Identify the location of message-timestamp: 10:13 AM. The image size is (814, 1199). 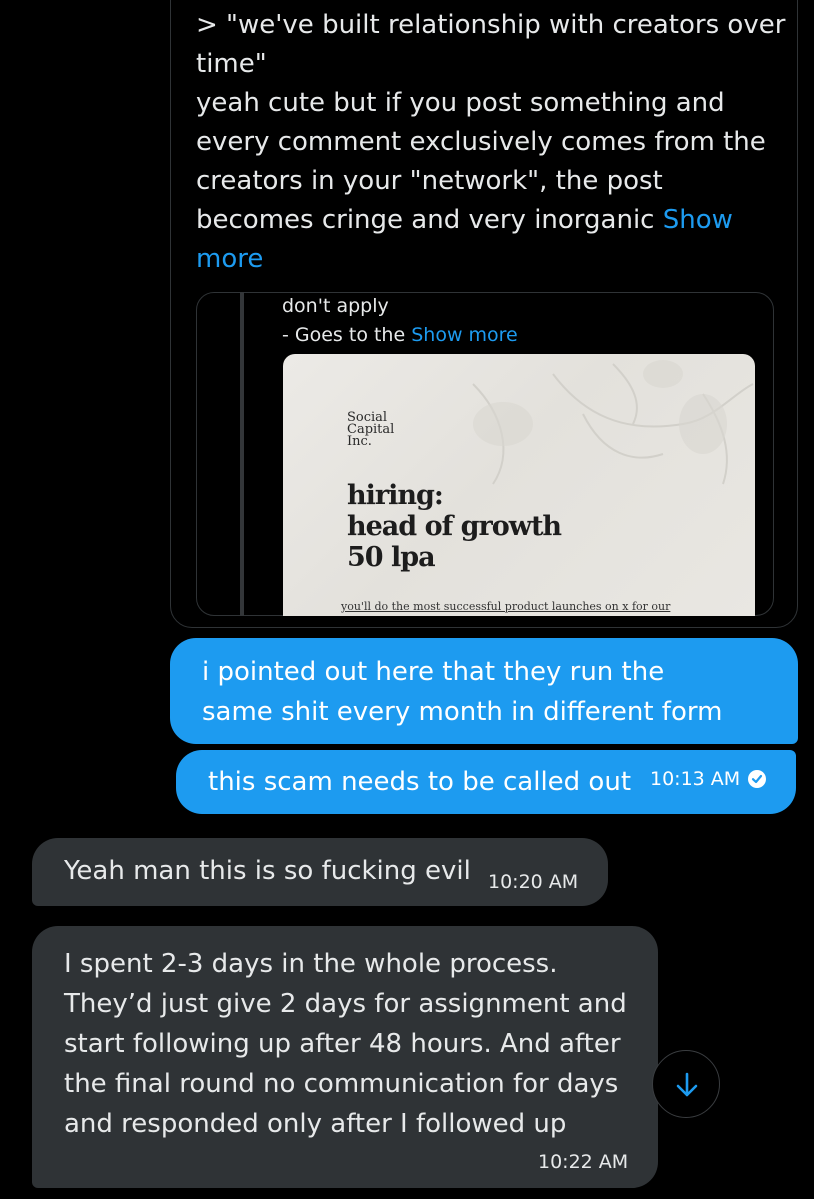
(695, 779).